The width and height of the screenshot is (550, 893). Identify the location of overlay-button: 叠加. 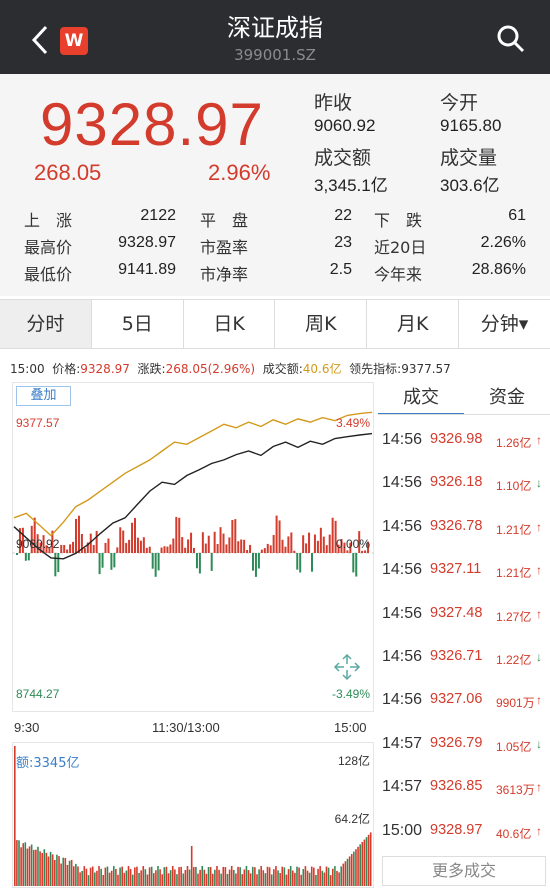
(43, 396).